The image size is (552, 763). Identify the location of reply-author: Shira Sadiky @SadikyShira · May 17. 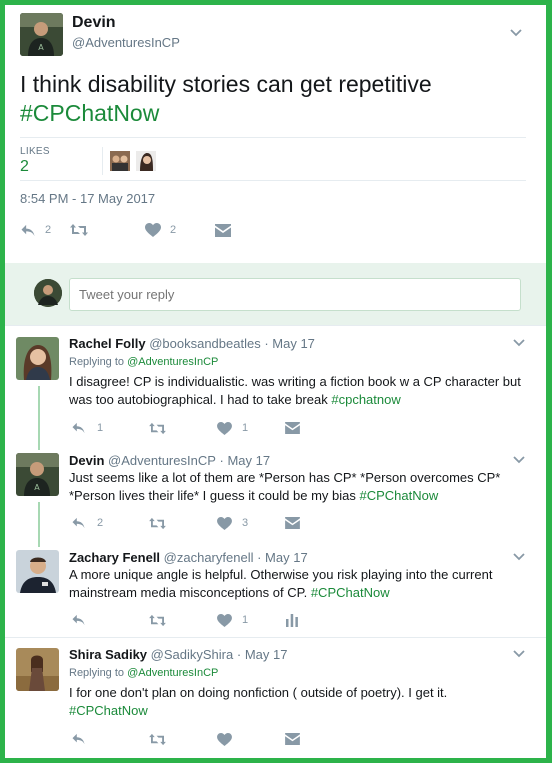
(178, 654).